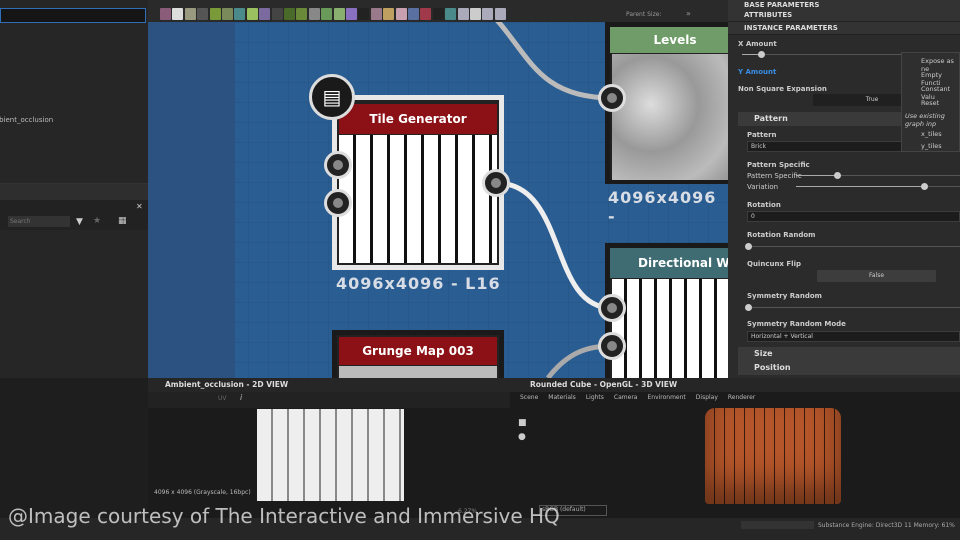  What do you see at coordinates (844, 15) in the screenshot?
I see `section-attributes: ATTRIBUTES` at bounding box center [844, 15].